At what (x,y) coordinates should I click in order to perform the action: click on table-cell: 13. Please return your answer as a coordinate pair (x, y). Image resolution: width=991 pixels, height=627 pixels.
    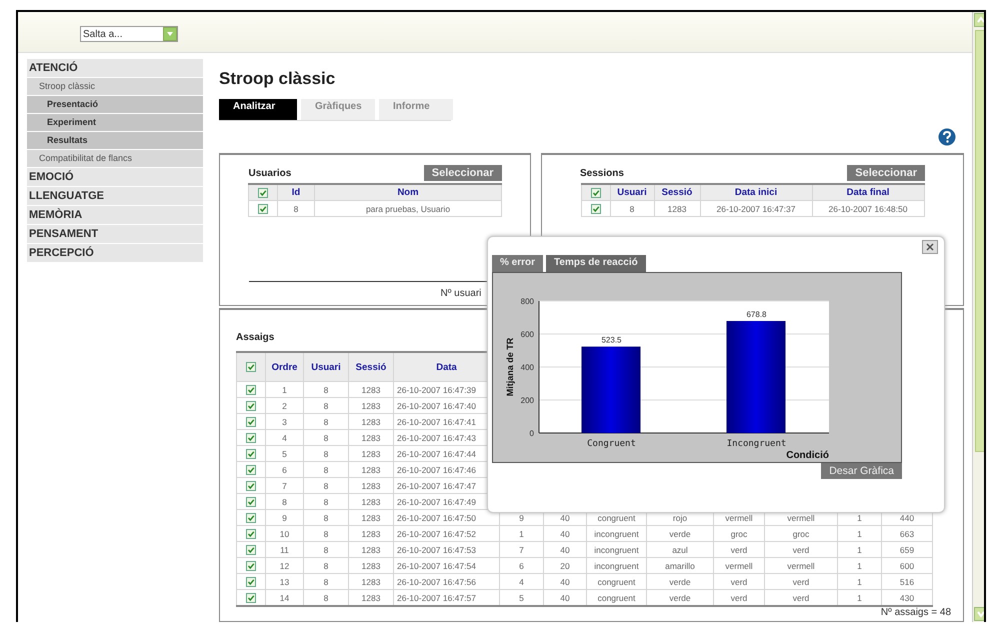
    Looking at the image, I should click on (285, 582).